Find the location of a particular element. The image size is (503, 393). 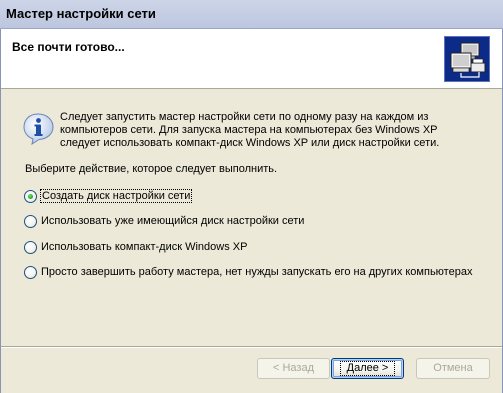

radio-button-checked is located at coordinates (30, 196).